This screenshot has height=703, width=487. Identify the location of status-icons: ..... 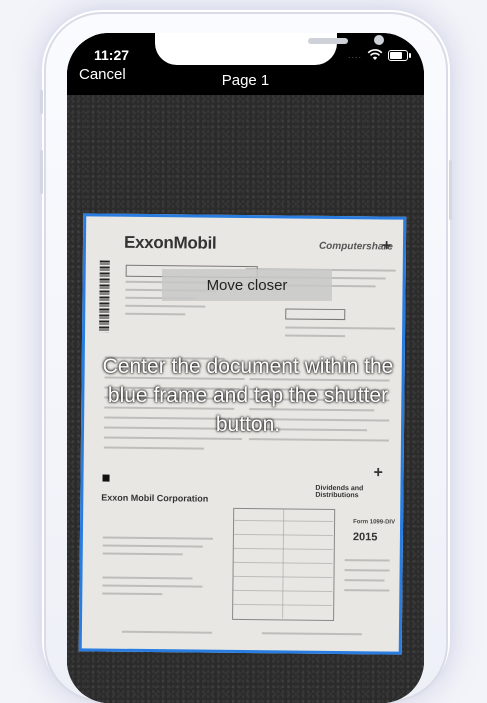
(379, 55).